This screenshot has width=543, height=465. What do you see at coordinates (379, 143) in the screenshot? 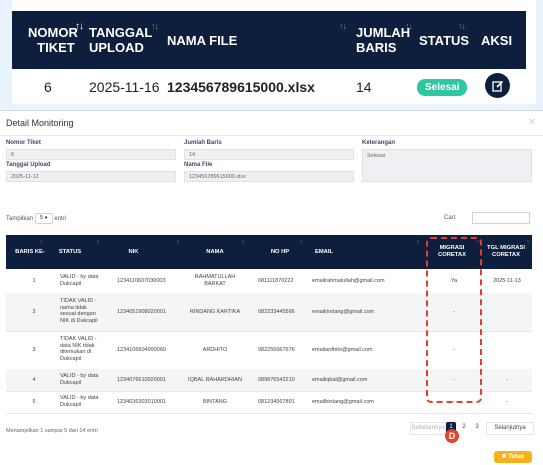
I see `label-keterangan: Keterangan` at bounding box center [379, 143].